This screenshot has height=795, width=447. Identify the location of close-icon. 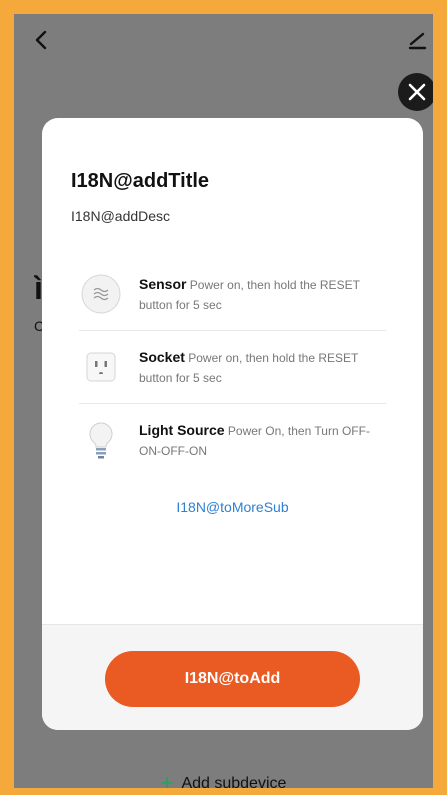
(417, 92).